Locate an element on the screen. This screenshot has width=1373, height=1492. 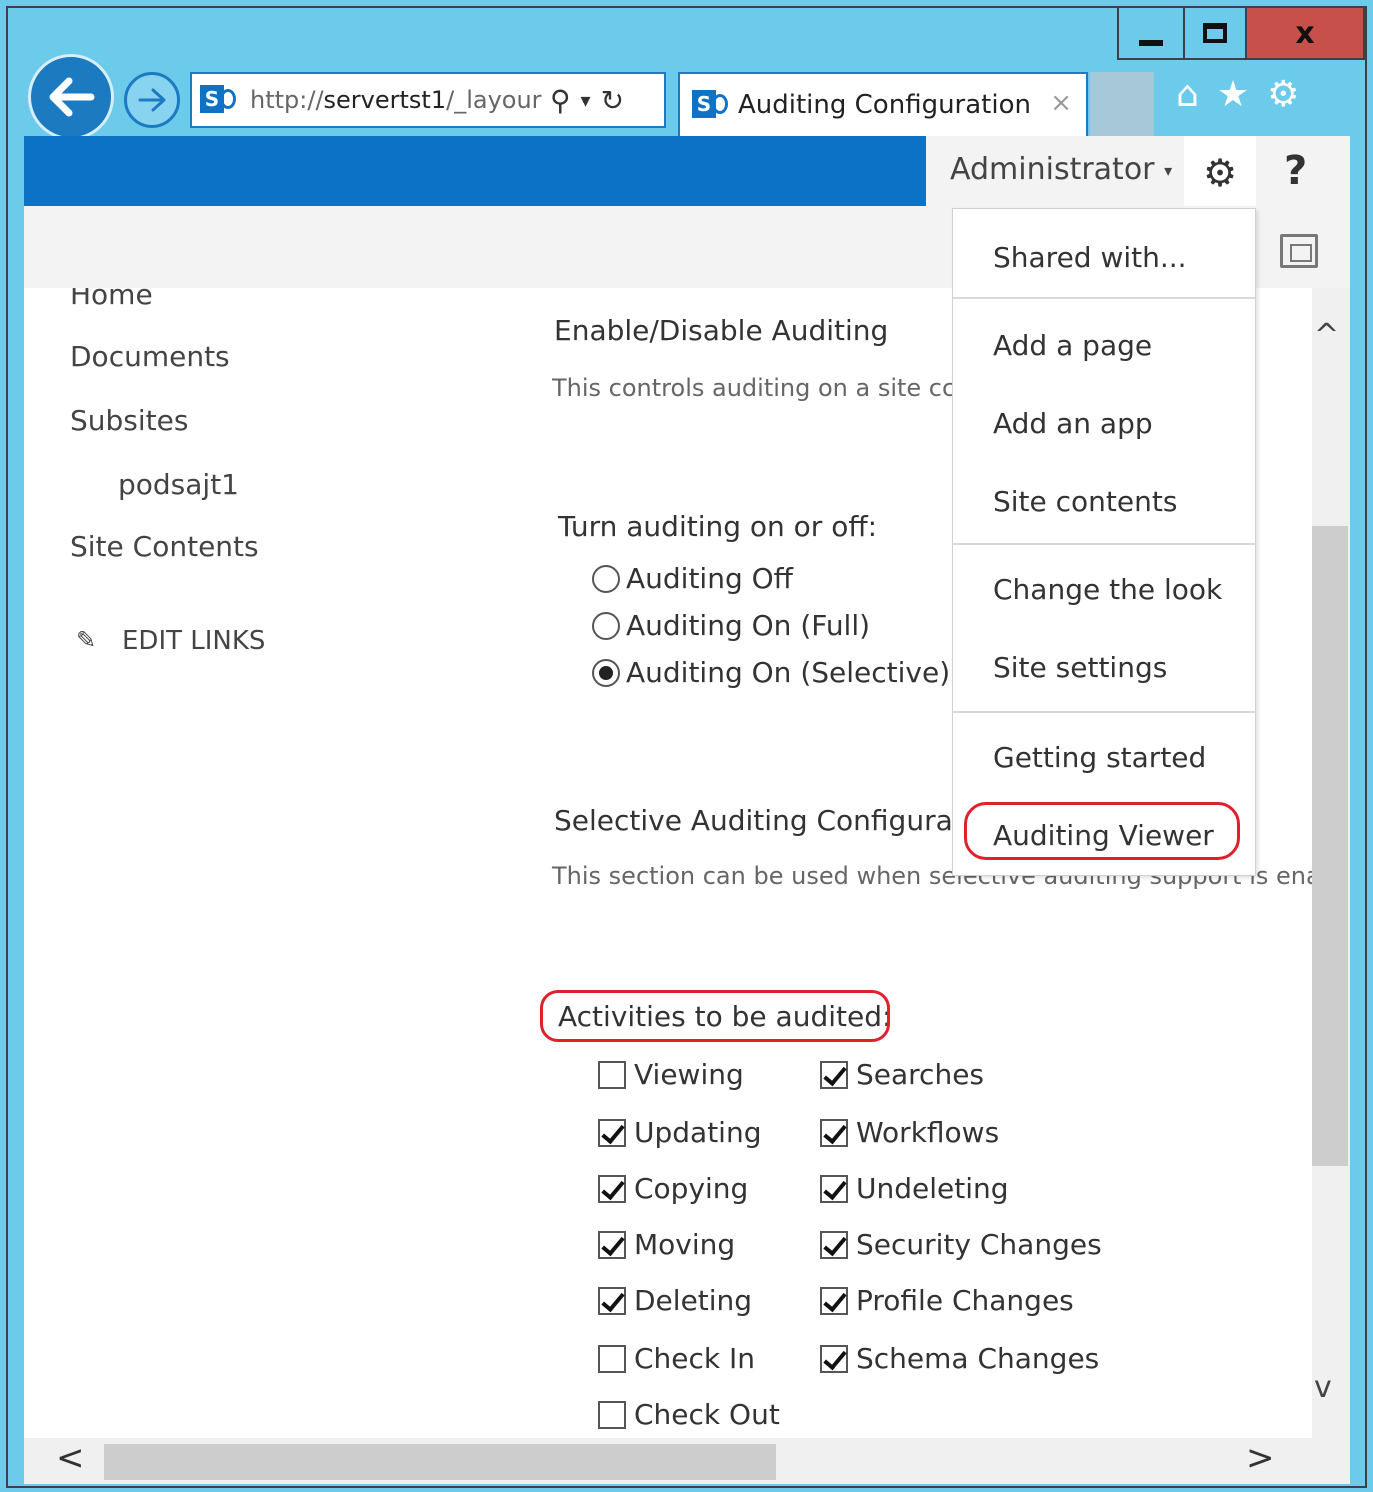
activities-label: Activities to be audited: is located at coordinates (725, 1016).